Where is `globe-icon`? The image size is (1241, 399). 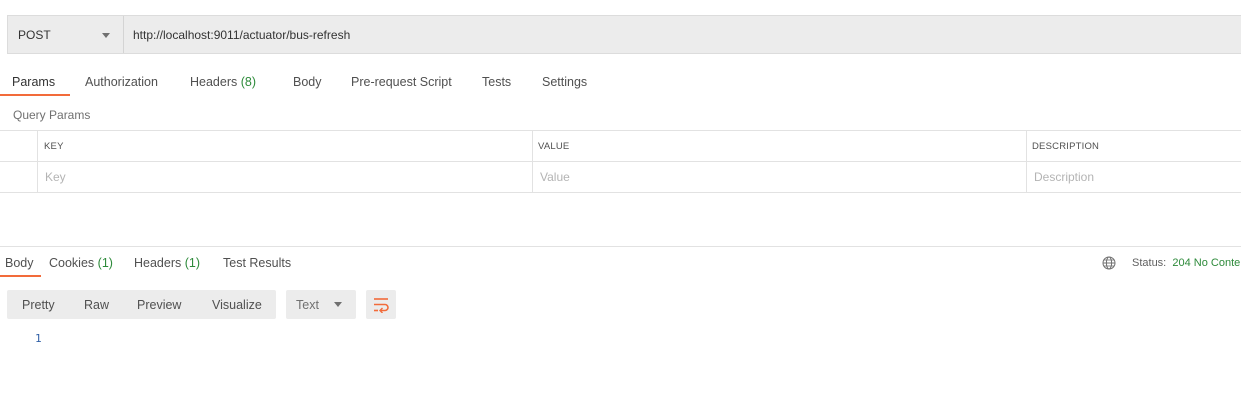
globe-icon is located at coordinates (1109, 263).